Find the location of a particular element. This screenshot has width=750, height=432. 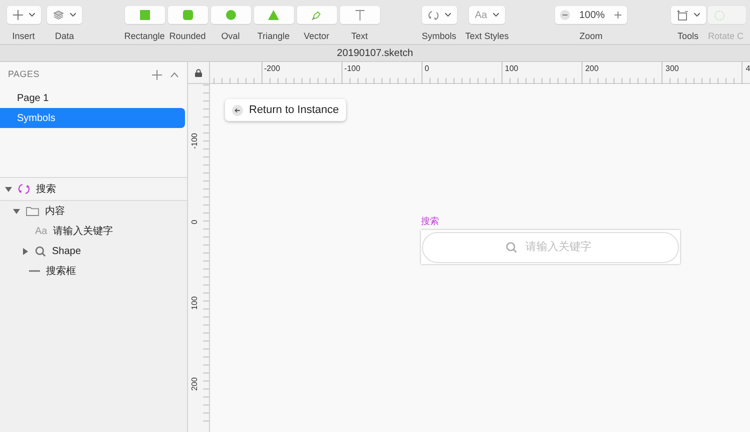

add-icon is located at coordinates (157, 75).